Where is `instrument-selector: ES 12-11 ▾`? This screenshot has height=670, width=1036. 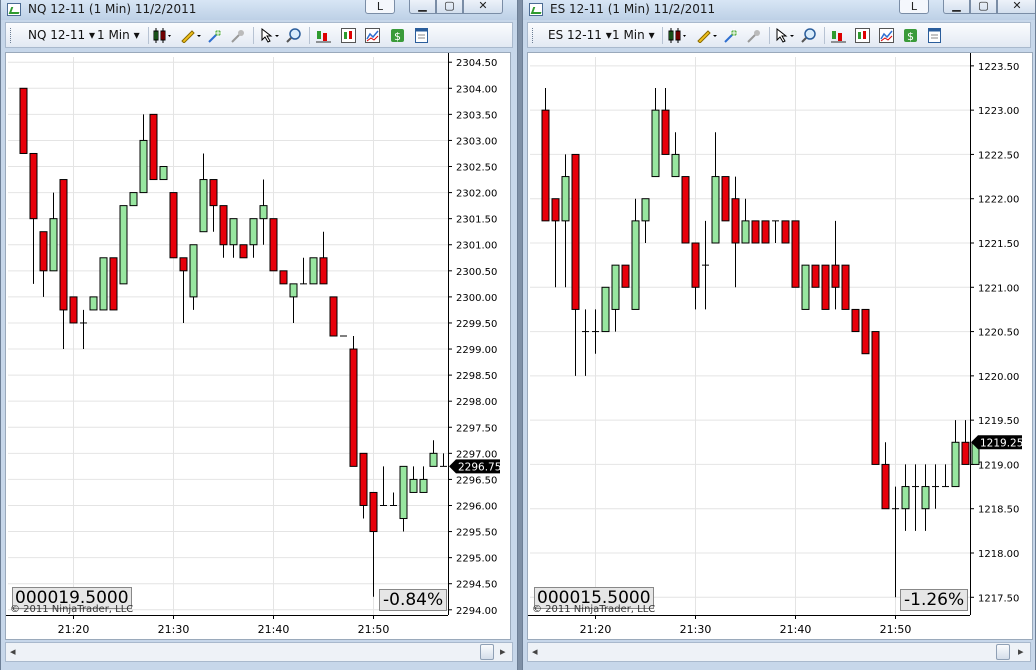 instrument-selector: ES 12-11 ▾ is located at coordinates (580, 35).